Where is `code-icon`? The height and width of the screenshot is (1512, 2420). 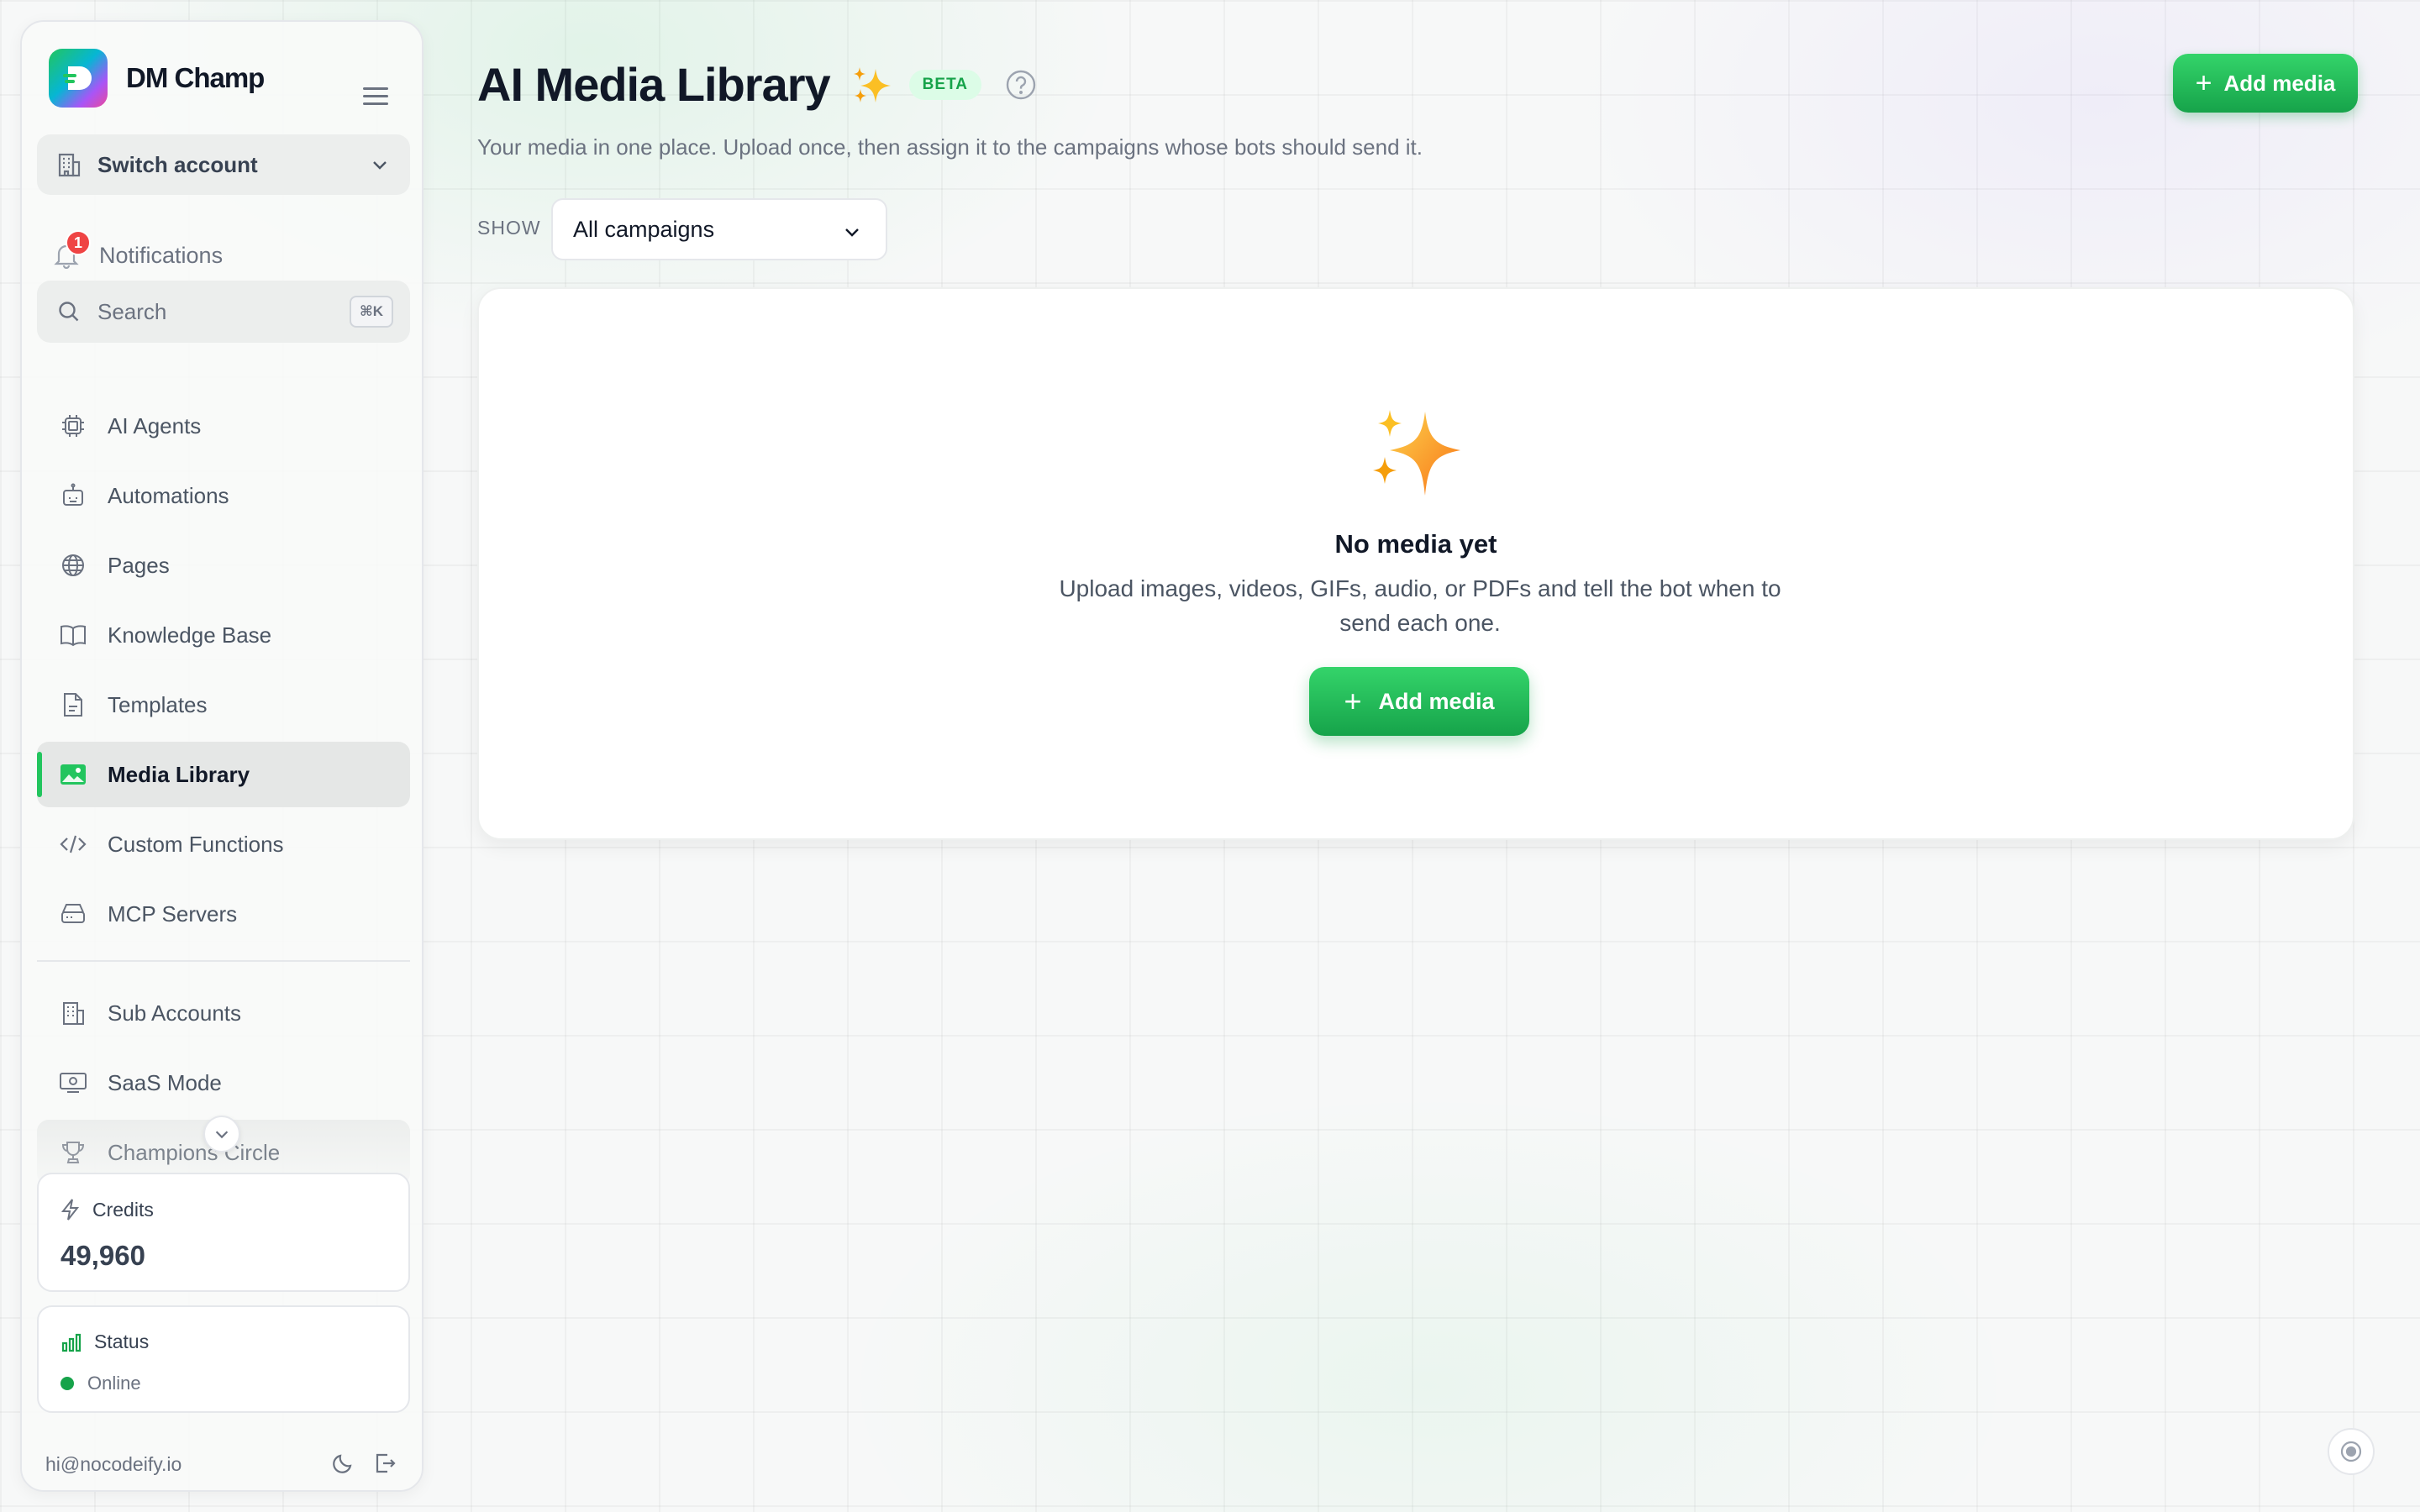 code-icon is located at coordinates (73, 844).